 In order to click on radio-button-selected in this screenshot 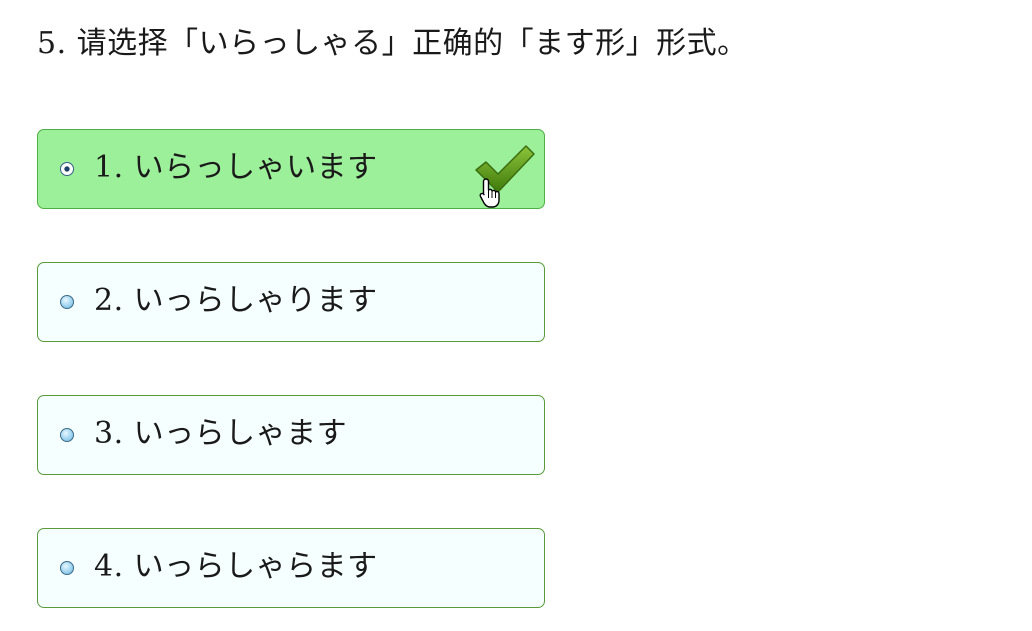, I will do `click(67, 169)`.